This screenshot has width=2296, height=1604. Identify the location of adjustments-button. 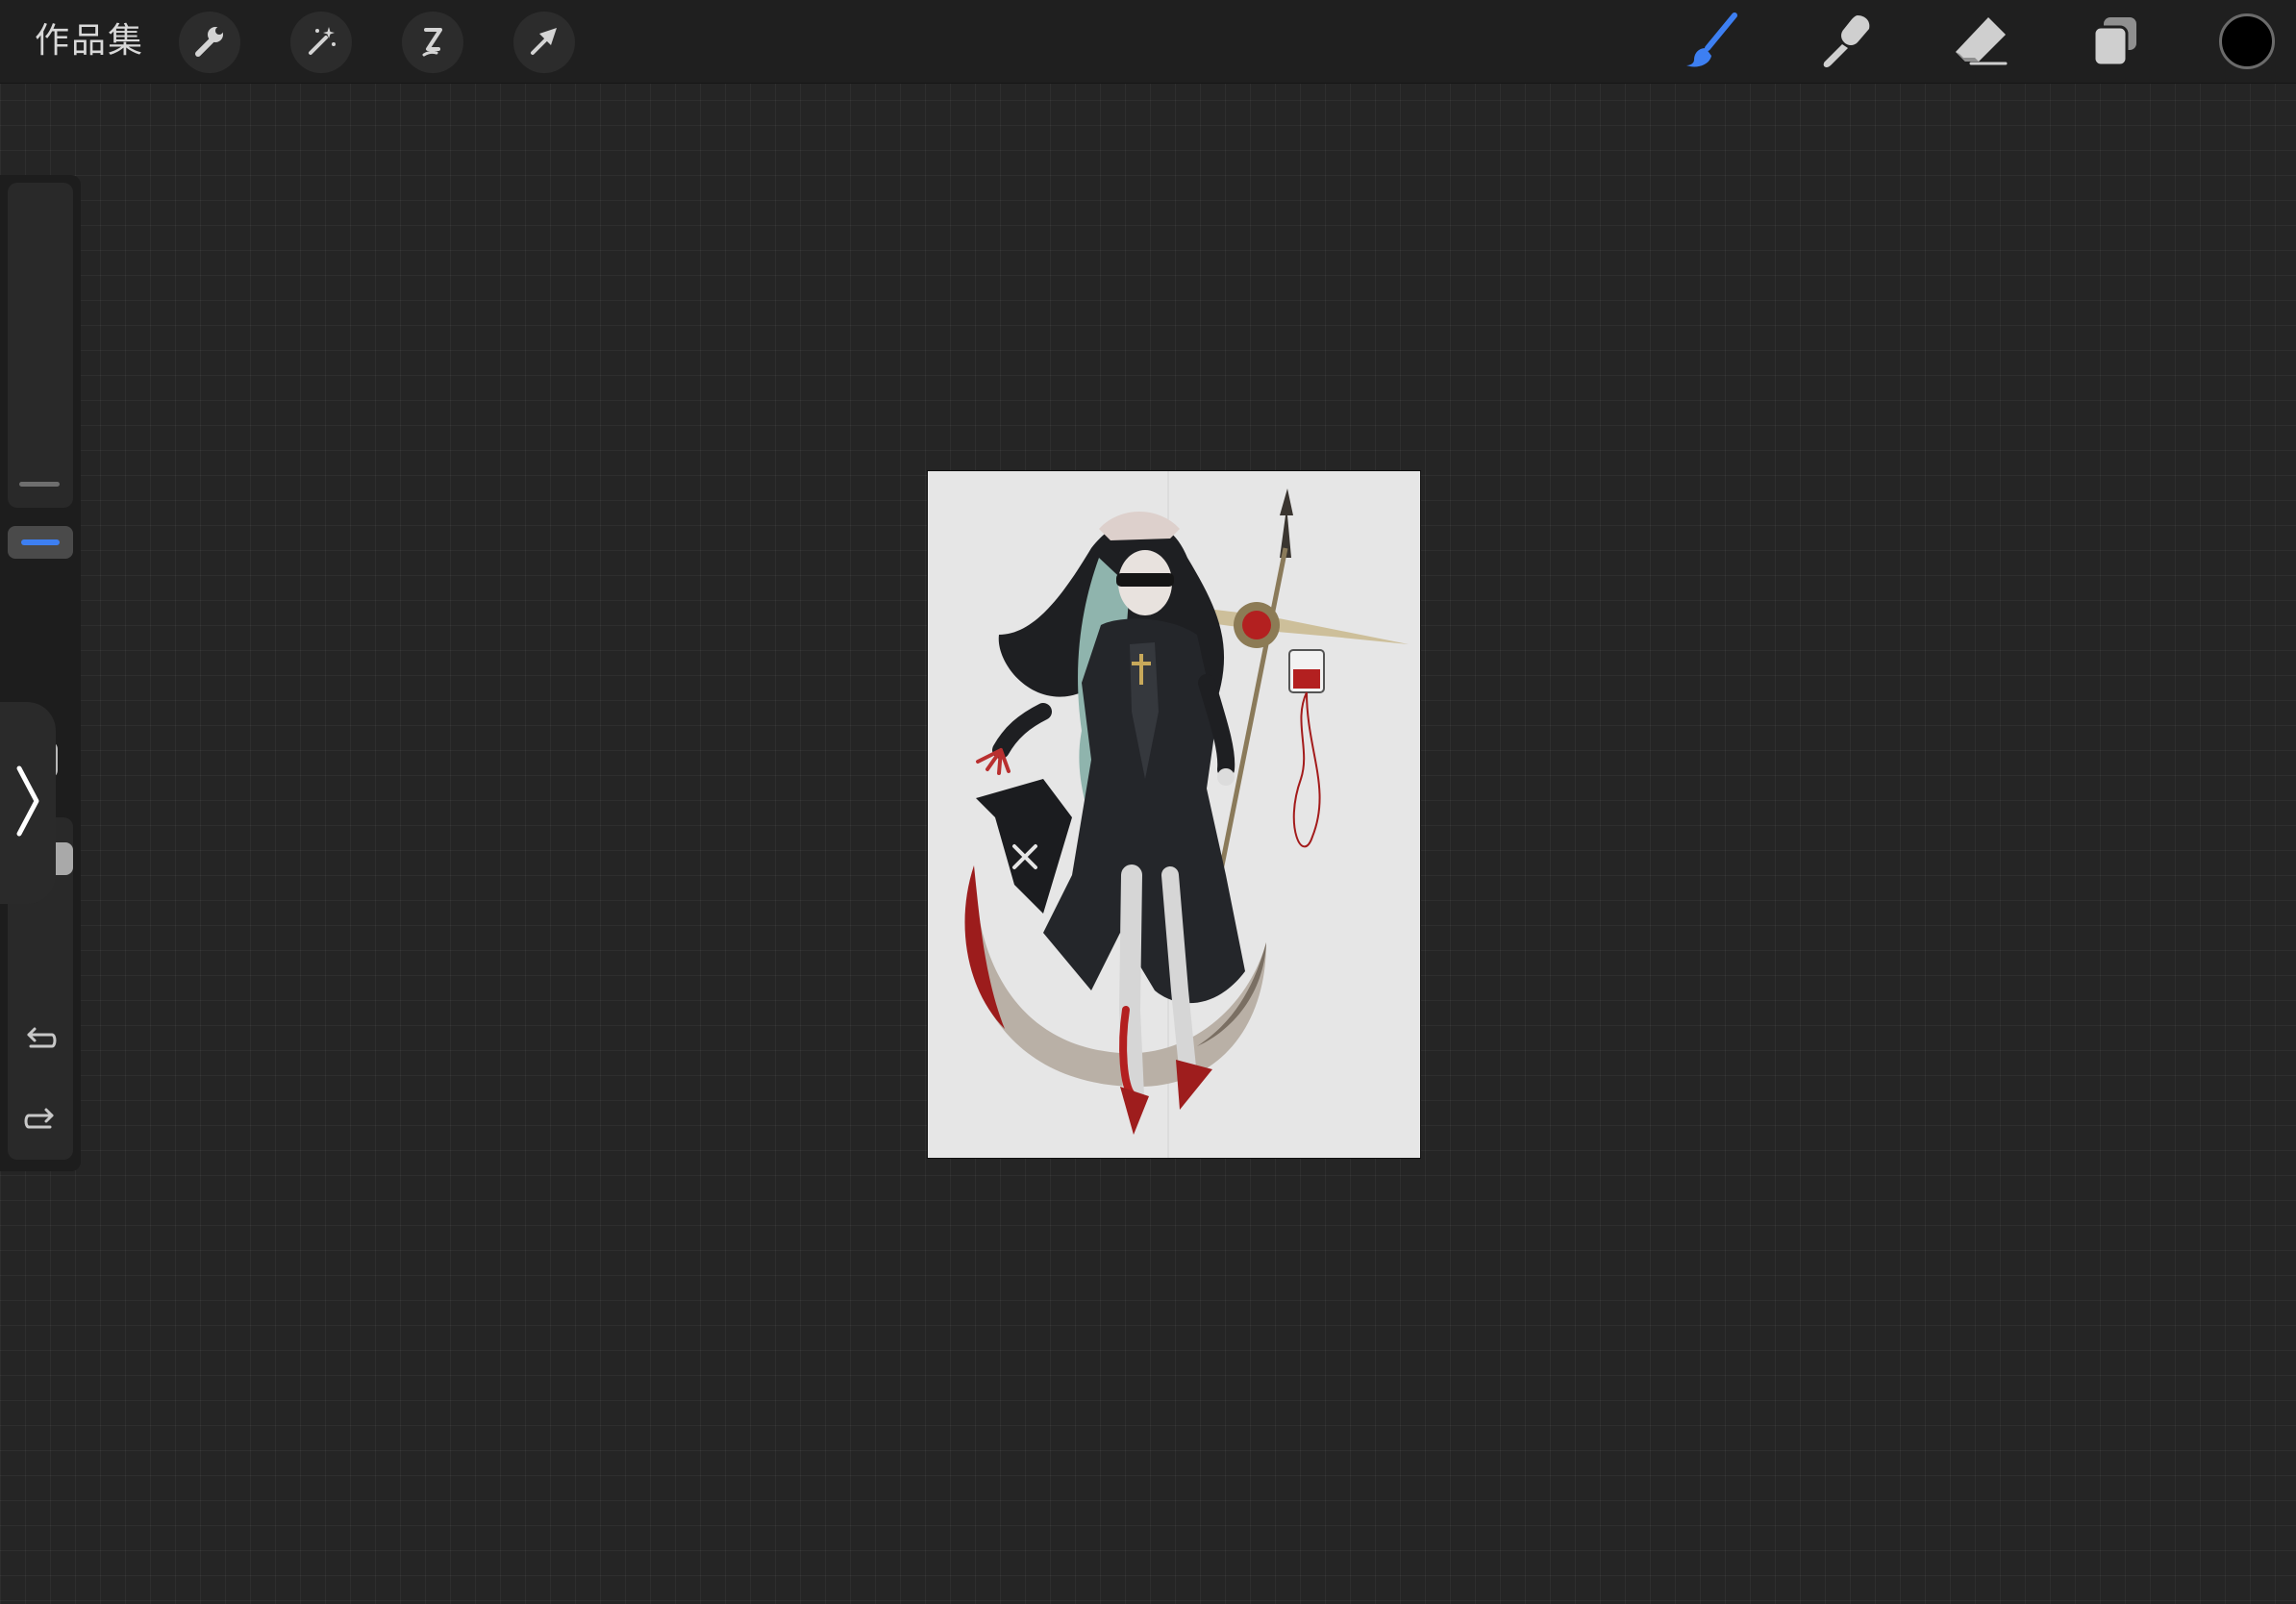
(321, 42).